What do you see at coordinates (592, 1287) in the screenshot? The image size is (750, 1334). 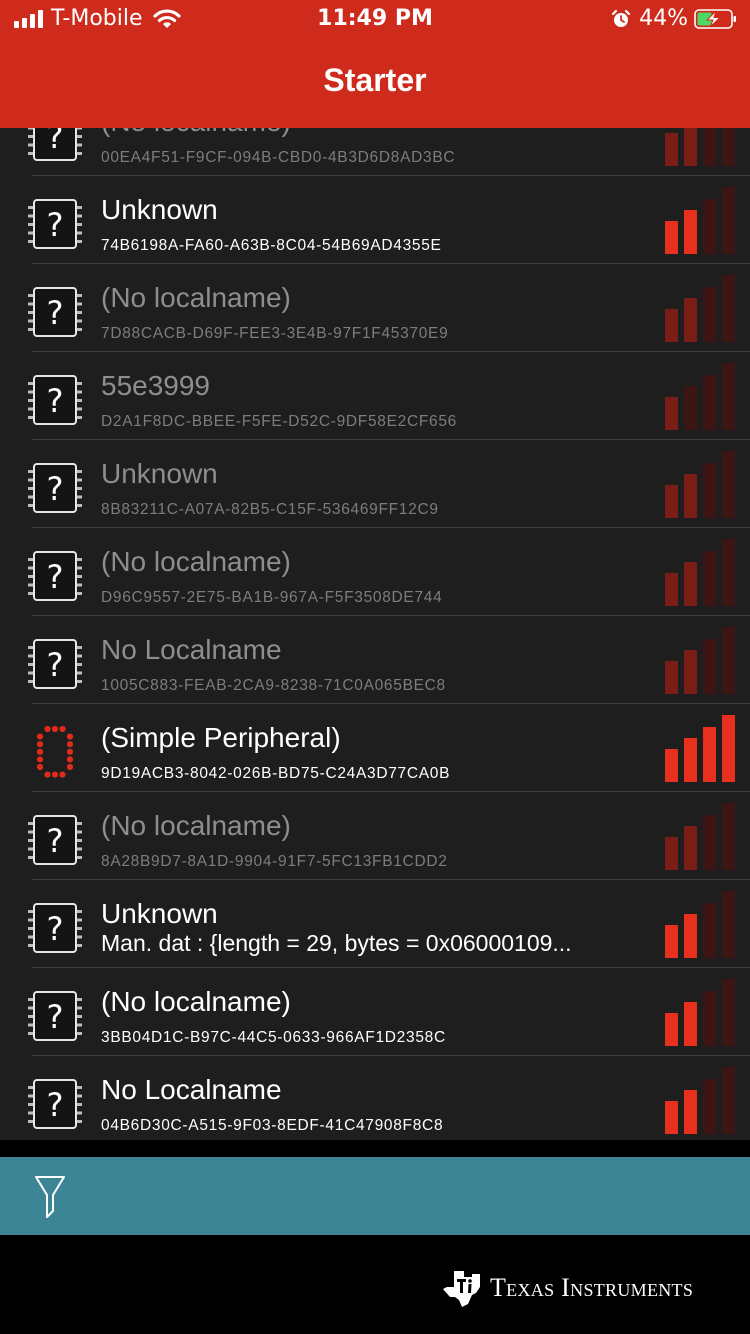 I see `brand-text: Texas Instruments` at bounding box center [592, 1287].